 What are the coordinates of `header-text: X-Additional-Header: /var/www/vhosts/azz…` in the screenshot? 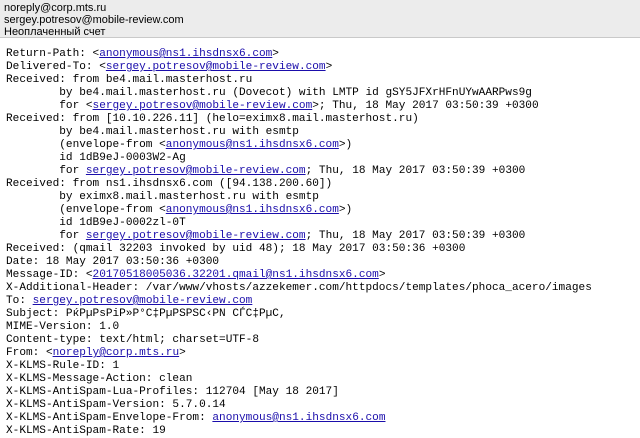 It's located at (299, 288).